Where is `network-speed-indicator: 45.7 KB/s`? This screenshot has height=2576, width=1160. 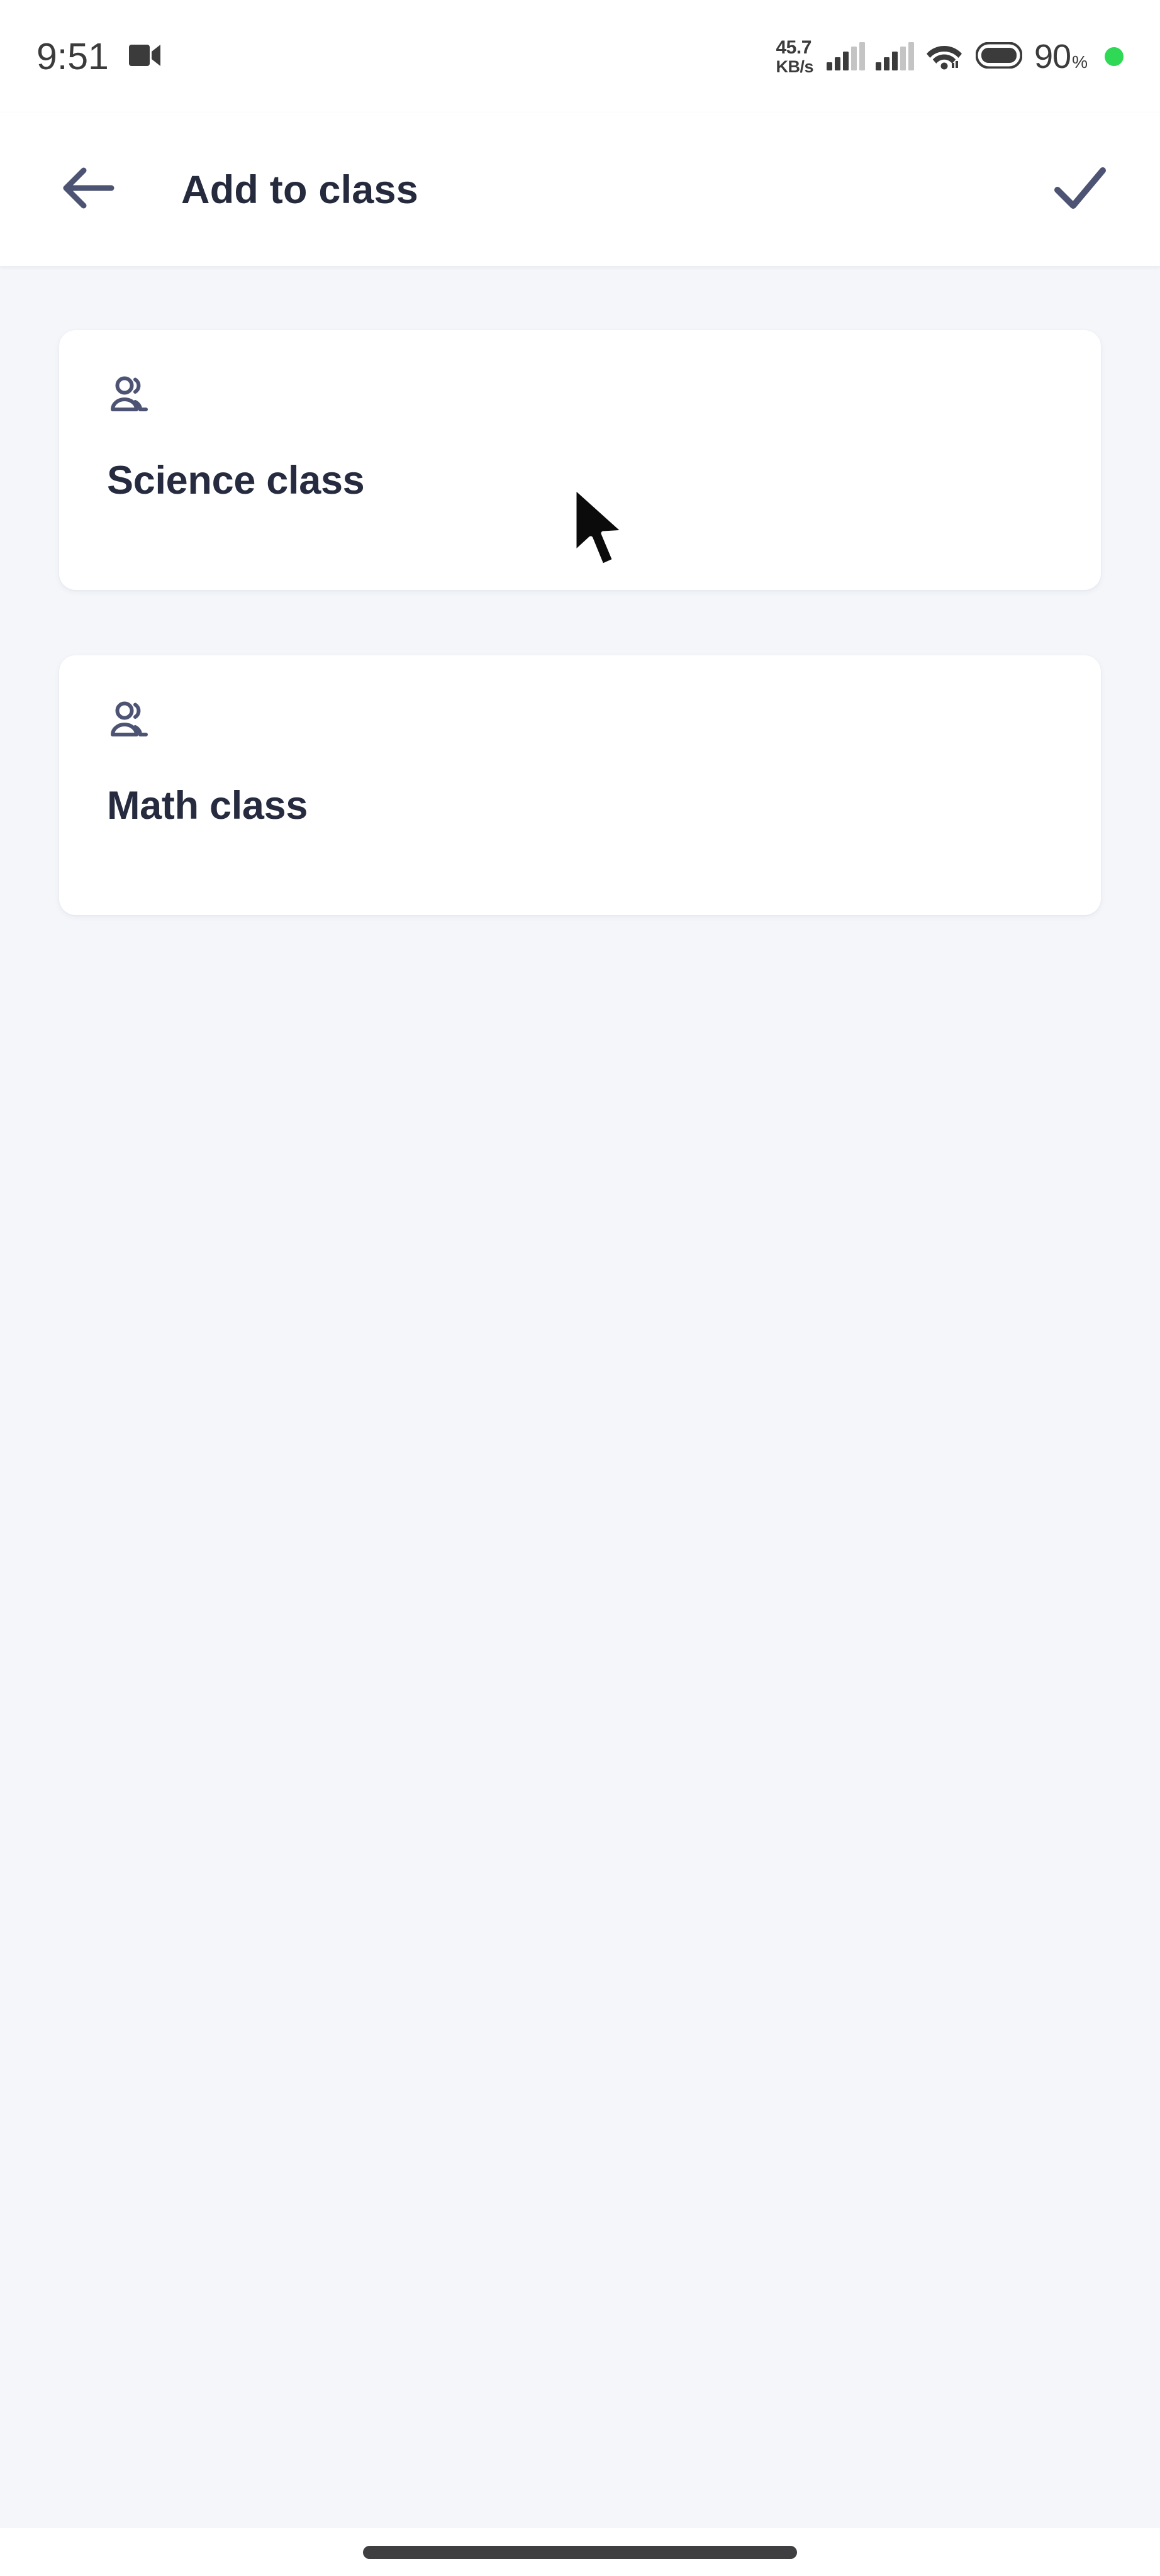
network-speed-indicator: 45.7 KB/s is located at coordinates (795, 56).